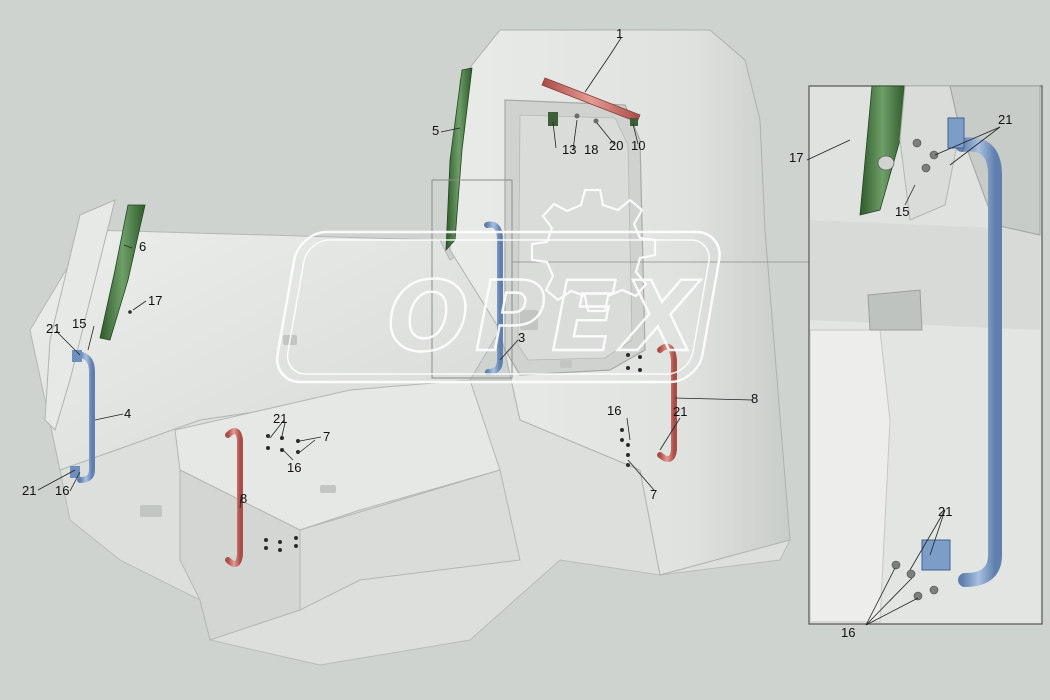 This screenshot has height=700, width=1050. Describe the element at coordinates (848, 632) in the screenshot. I see `callout-16-detail: 16` at that location.